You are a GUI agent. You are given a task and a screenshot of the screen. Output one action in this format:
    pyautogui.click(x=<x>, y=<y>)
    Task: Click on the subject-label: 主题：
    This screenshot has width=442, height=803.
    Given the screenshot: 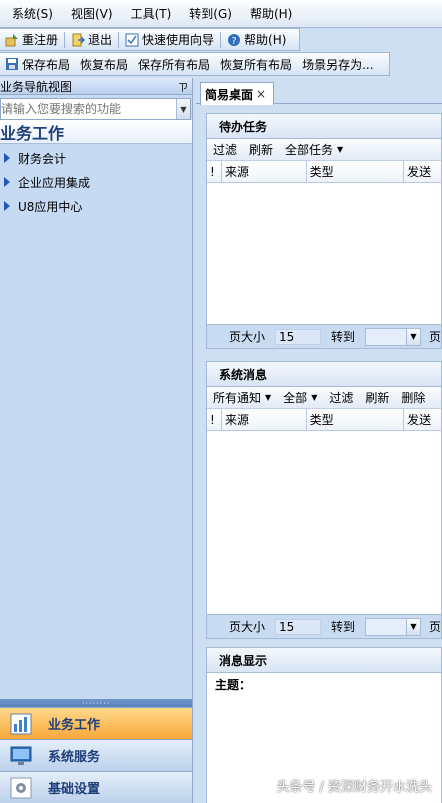 What is the action you would take?
    pyautogui.click(x=233, y=684)
    